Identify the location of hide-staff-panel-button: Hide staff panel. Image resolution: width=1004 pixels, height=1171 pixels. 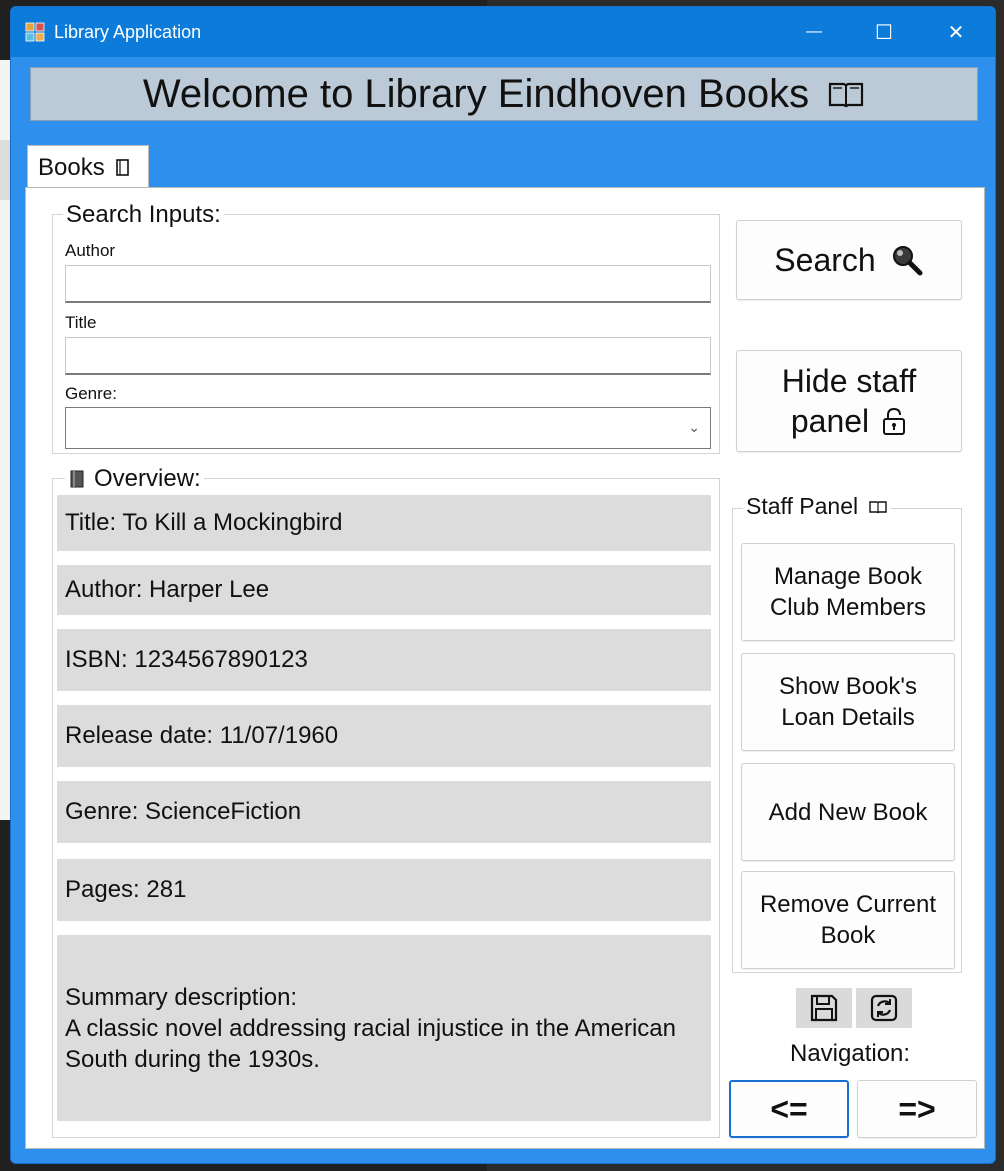
(849, 401).